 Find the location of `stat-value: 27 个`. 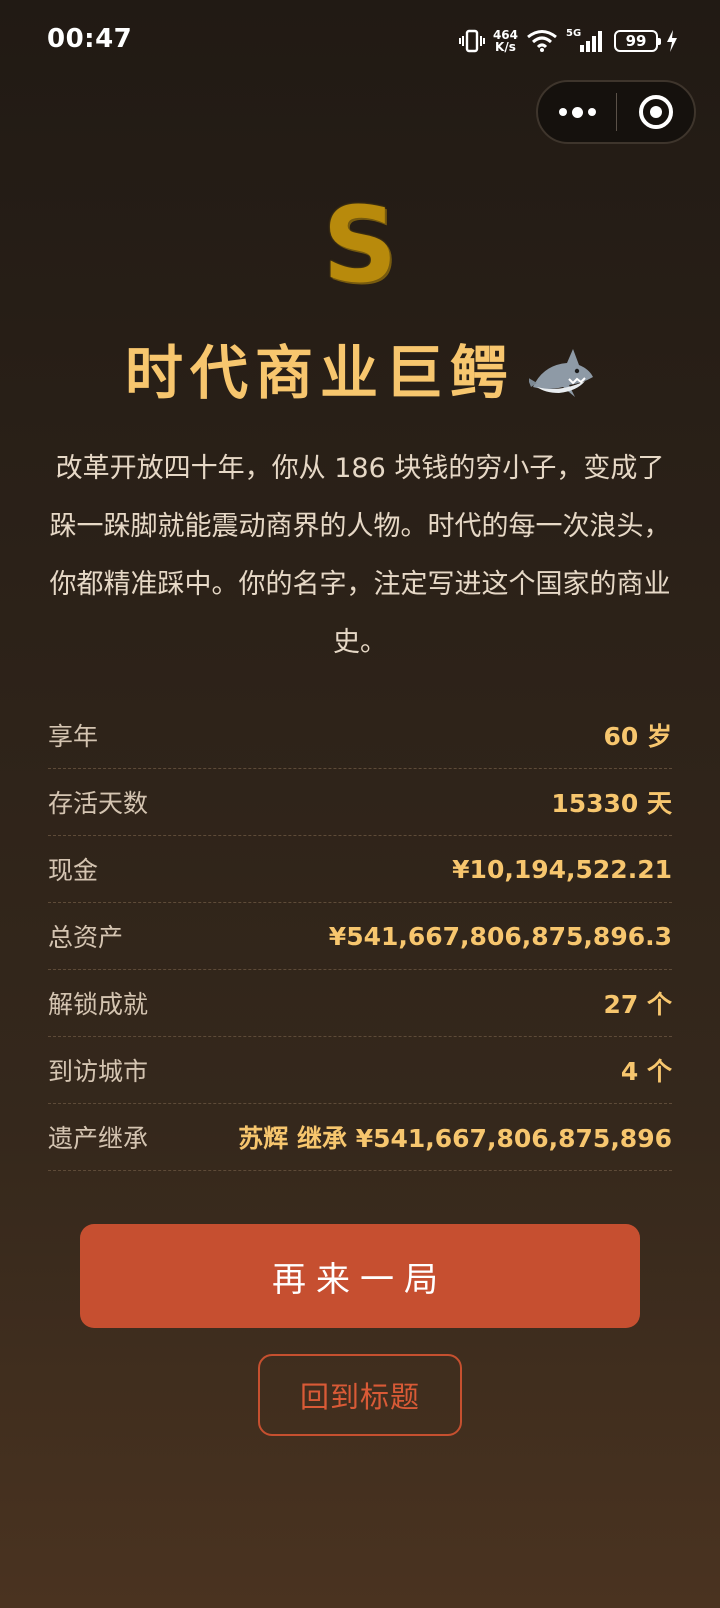

stat-value: 27 个 is located at coordinates (638, 1004).